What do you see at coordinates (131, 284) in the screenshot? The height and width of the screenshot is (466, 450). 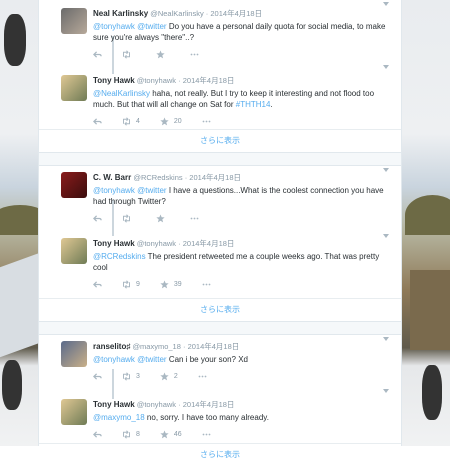 I see `retweet-button: 9` at bounding box center [131, 284].